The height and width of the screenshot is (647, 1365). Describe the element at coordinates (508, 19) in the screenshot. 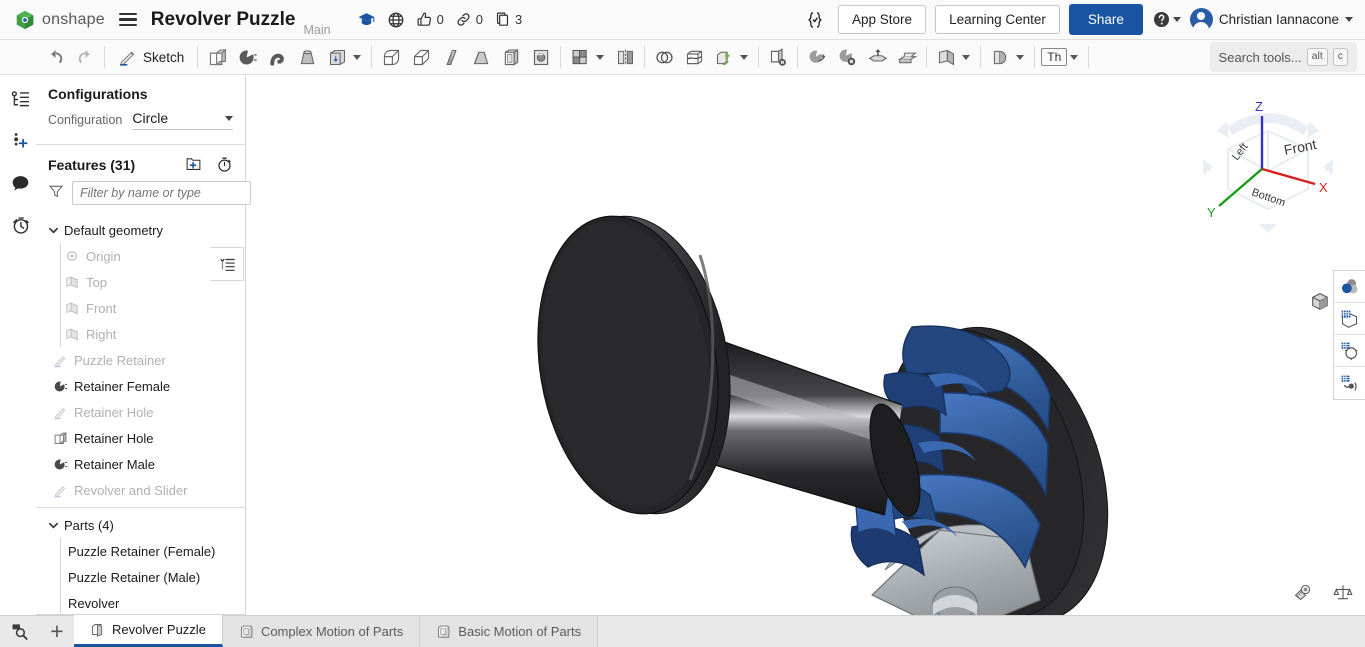

I see `copy-icon: 3` at that location.